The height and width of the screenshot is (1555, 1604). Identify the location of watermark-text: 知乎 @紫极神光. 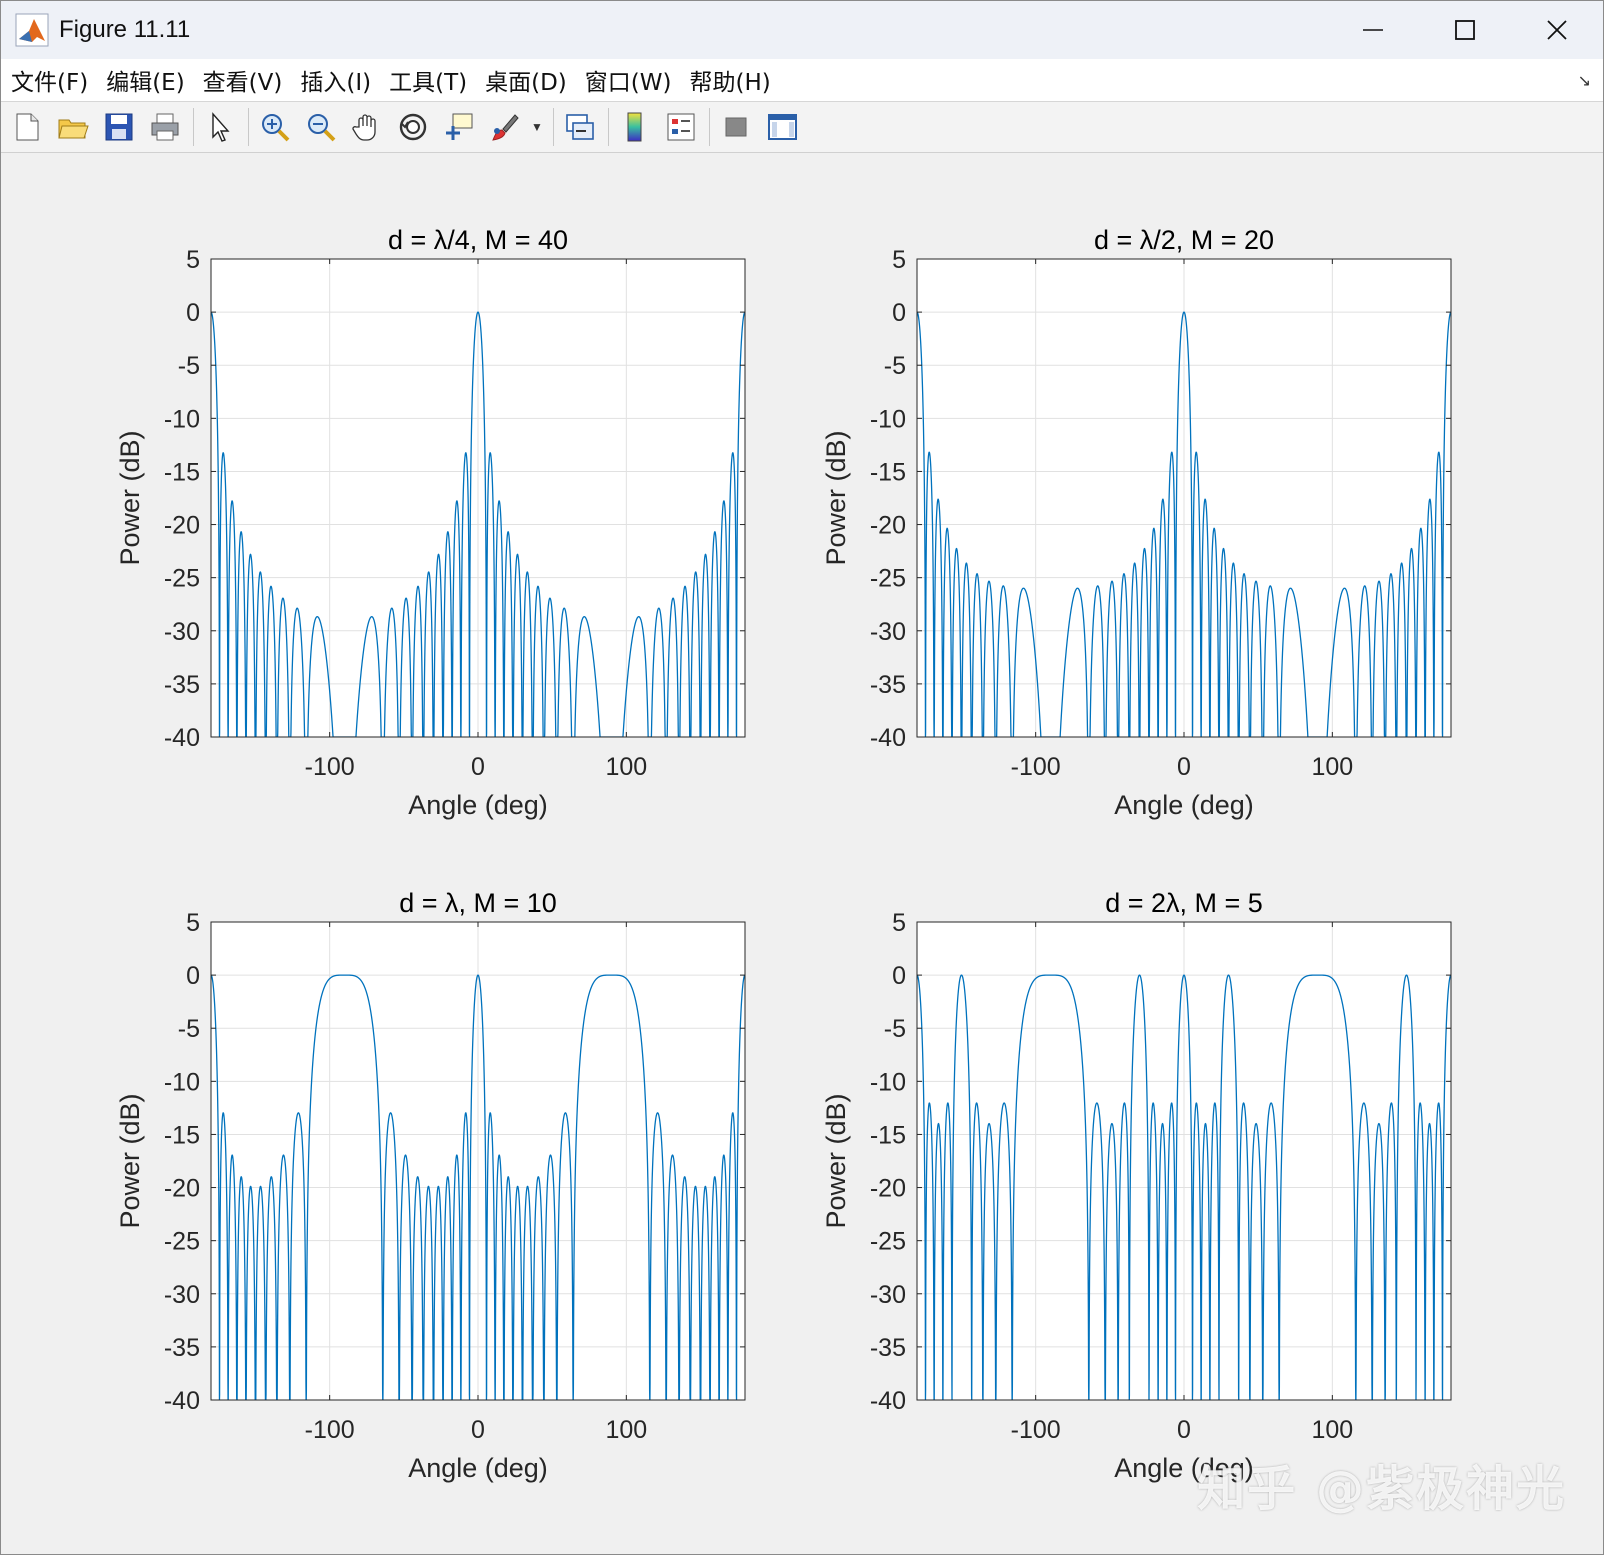
(1381, 1489).